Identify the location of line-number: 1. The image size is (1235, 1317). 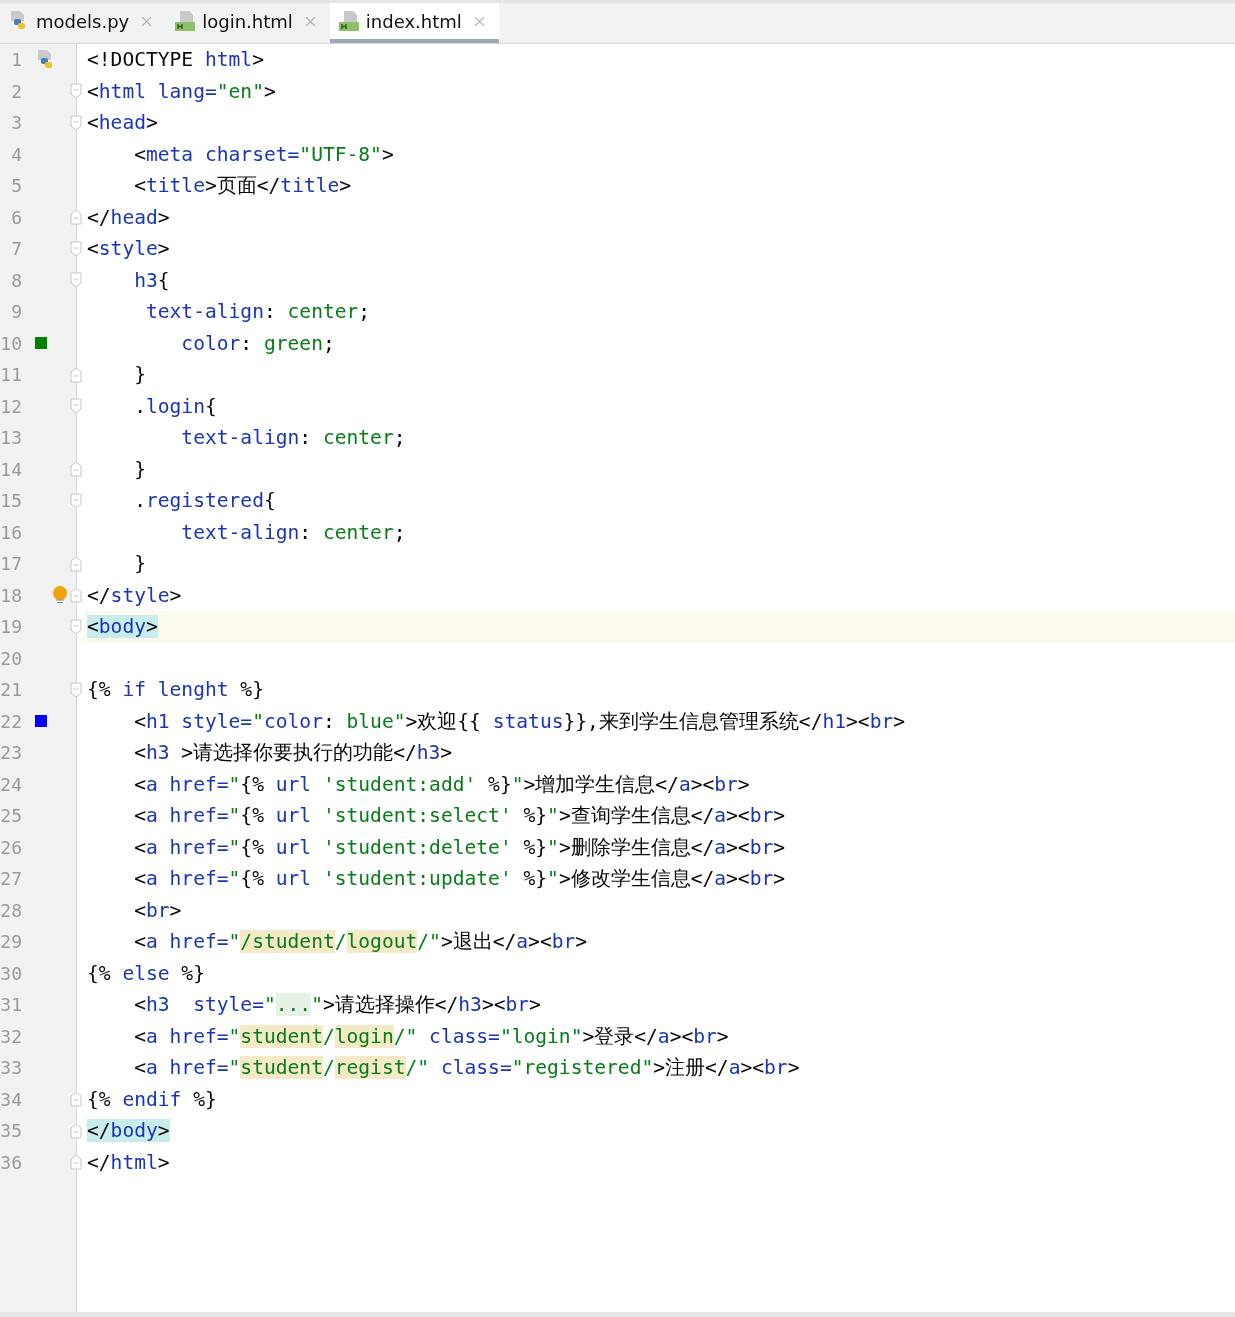
(16, 60).